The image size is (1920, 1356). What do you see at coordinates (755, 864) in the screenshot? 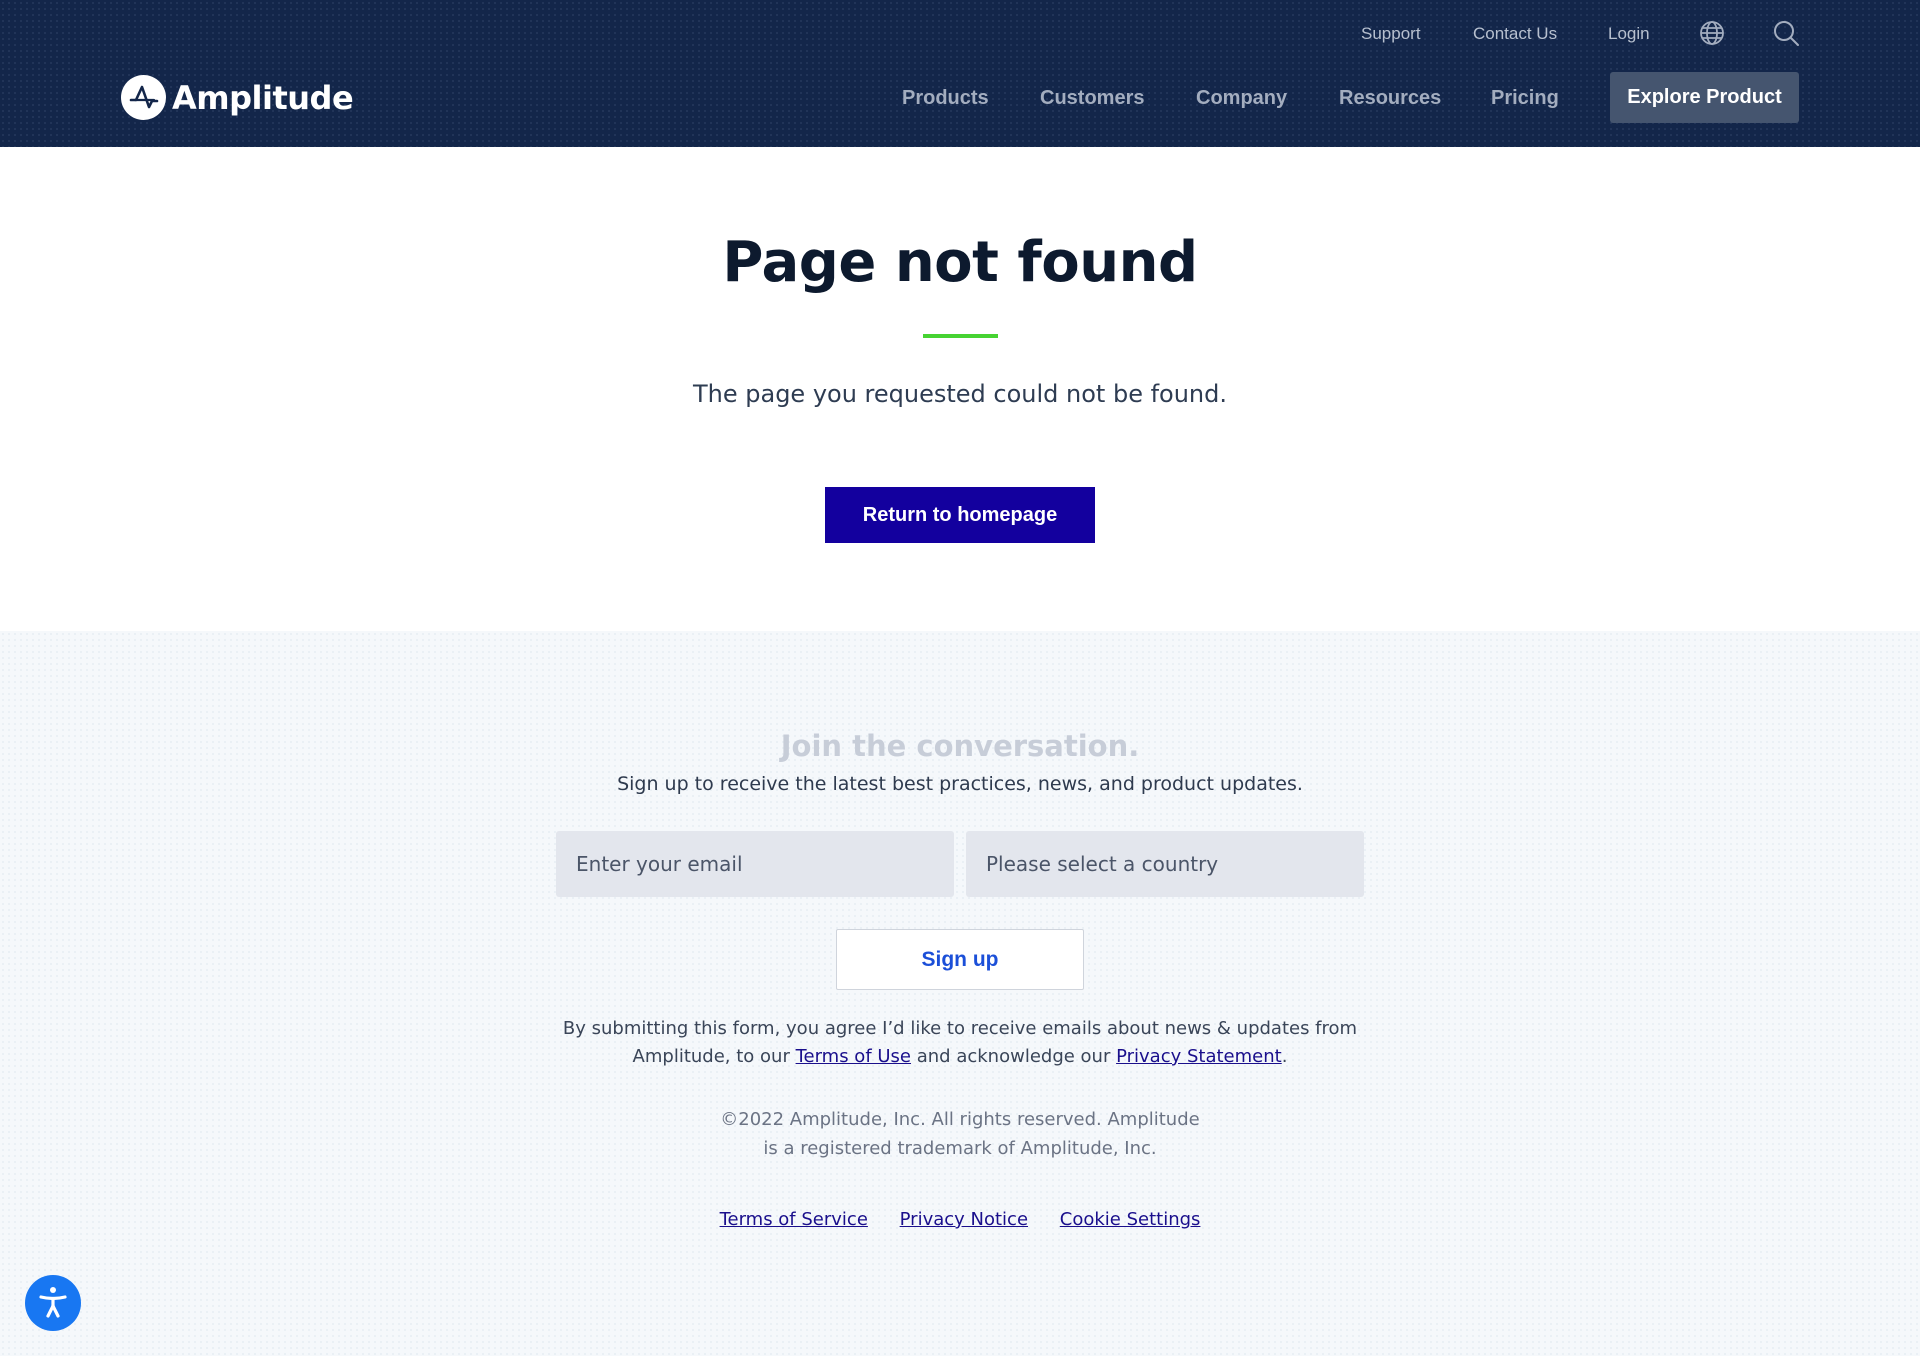
I see `email-input` at bounding box center [755, 864].